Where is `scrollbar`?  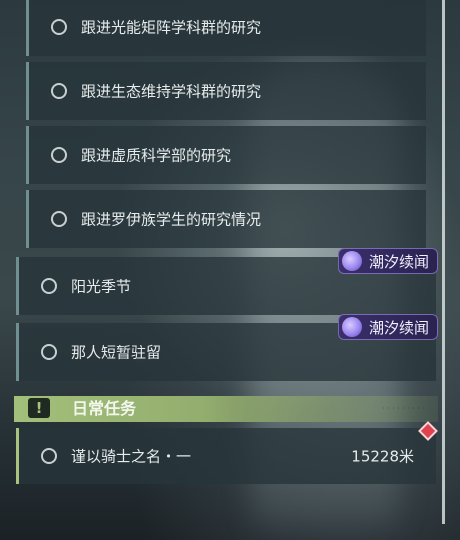
scrollbar is located at coordinates (443, 262).